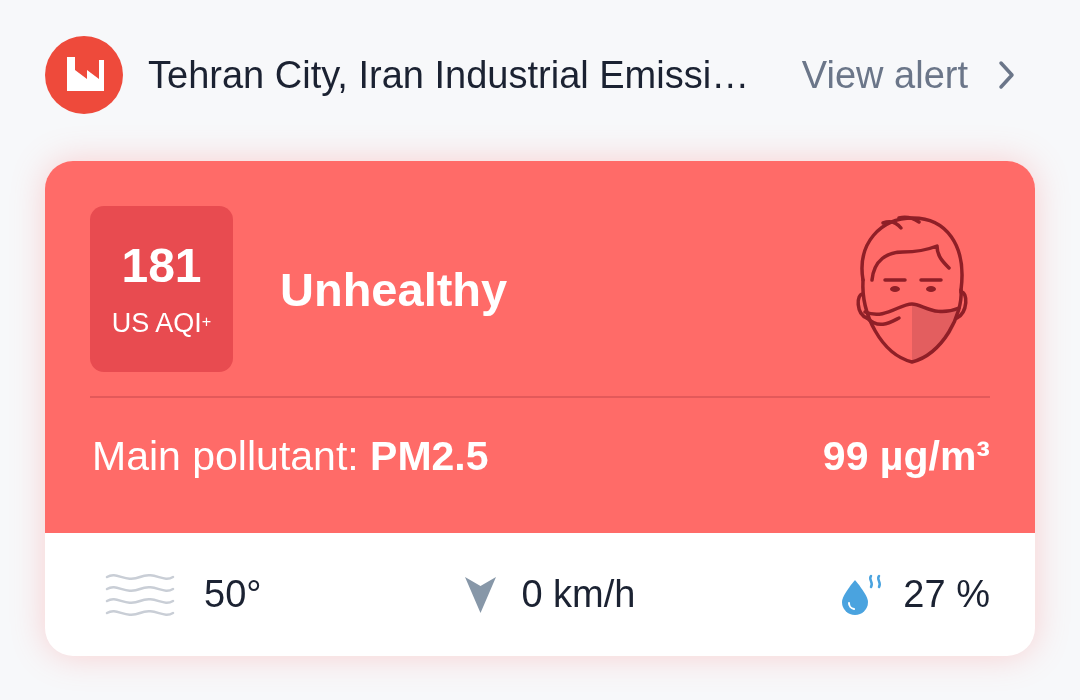 This screenshot has height=700, width=1080. What do you see at coordinates (578, 594) in the screenshot?
I see `wind-value: 0 km/h` at bounding box center [578, 594].